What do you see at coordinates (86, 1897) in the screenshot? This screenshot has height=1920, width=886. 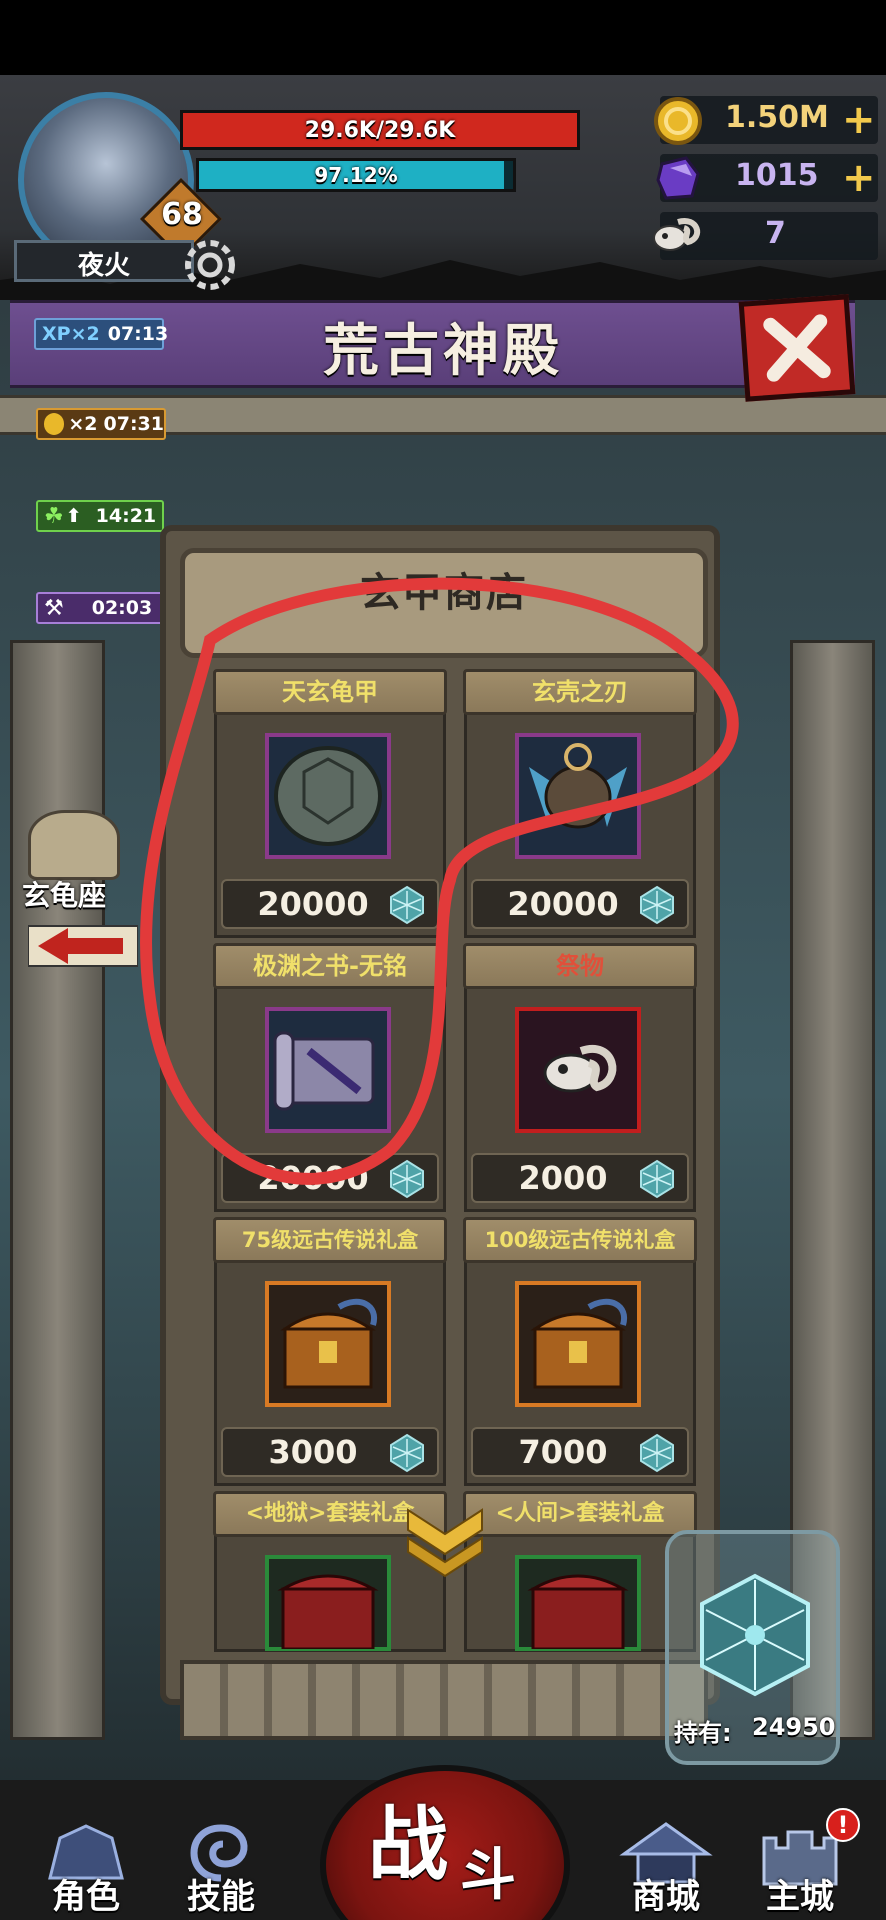 I see `nav-character-label: 角色` at bounding box center [86, 1897].